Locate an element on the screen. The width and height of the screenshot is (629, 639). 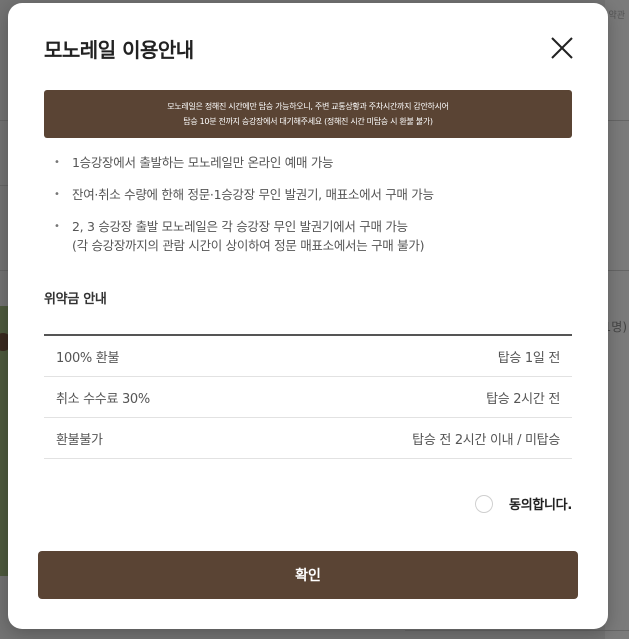
refund-label: 취소 수수료 30% is located at coordinates (103, 399).